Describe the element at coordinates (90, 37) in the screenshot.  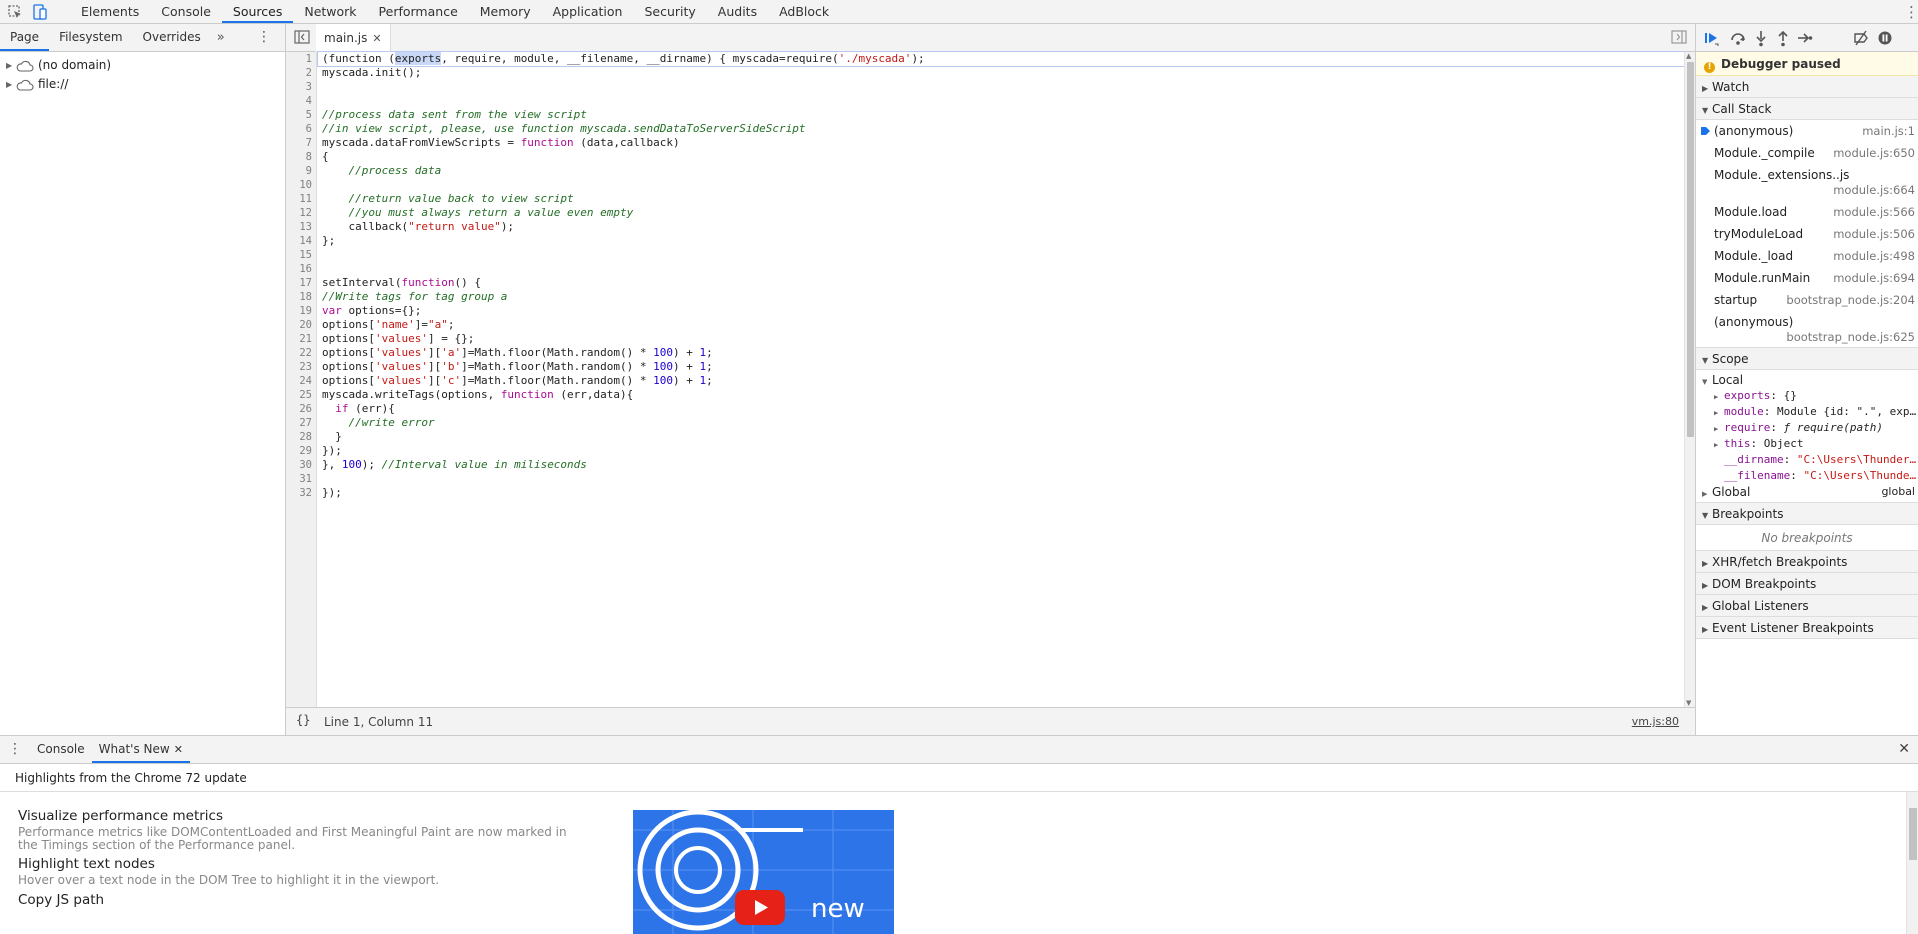
I see `tab-filesystem: Filesystem` at that location.